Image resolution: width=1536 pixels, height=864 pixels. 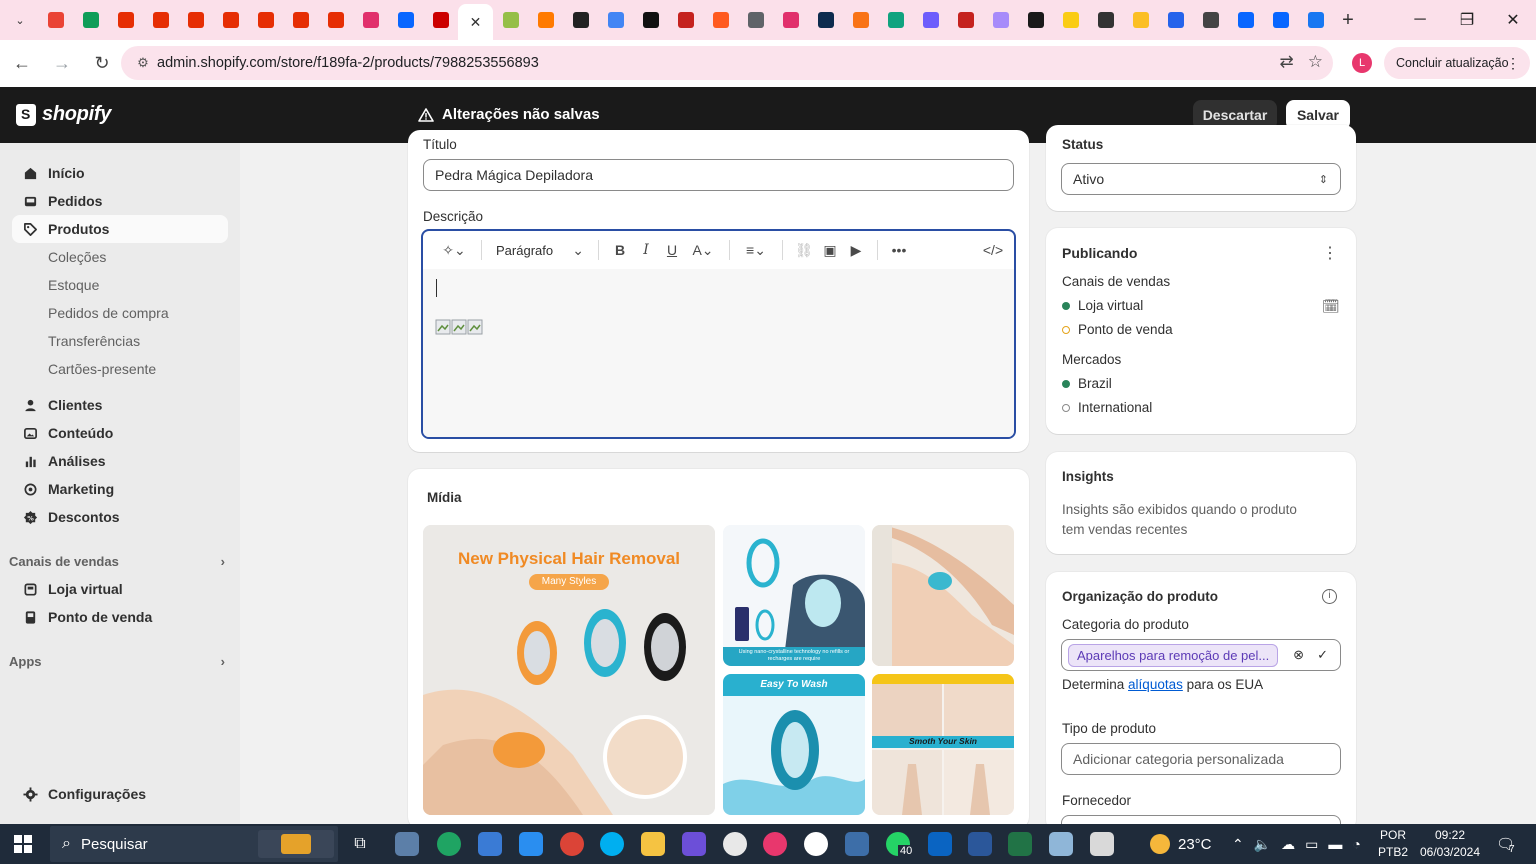 What do you see at coordinates (1322, 655) in the screenshot?
I see `check-circle-icon: ✓` at bounding box center [1322, 655].